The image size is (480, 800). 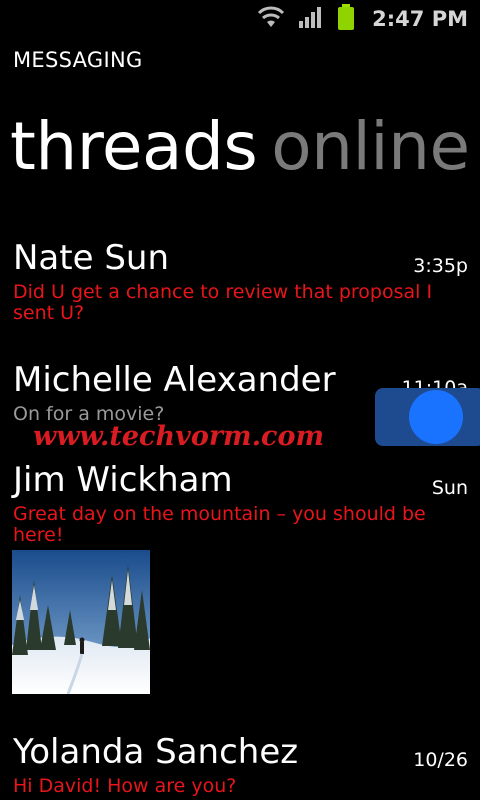 I want to click on watermark: www.techvorm.com, so click(x=179, y=436).